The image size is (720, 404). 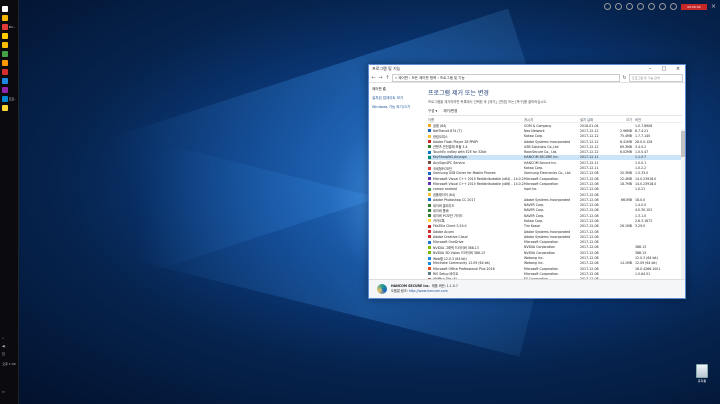 What do you see at coordinates (476, 131) in the screenshot?
I see `cell-name: NetTransit 874 (T)` at bounding box center [476, 131].